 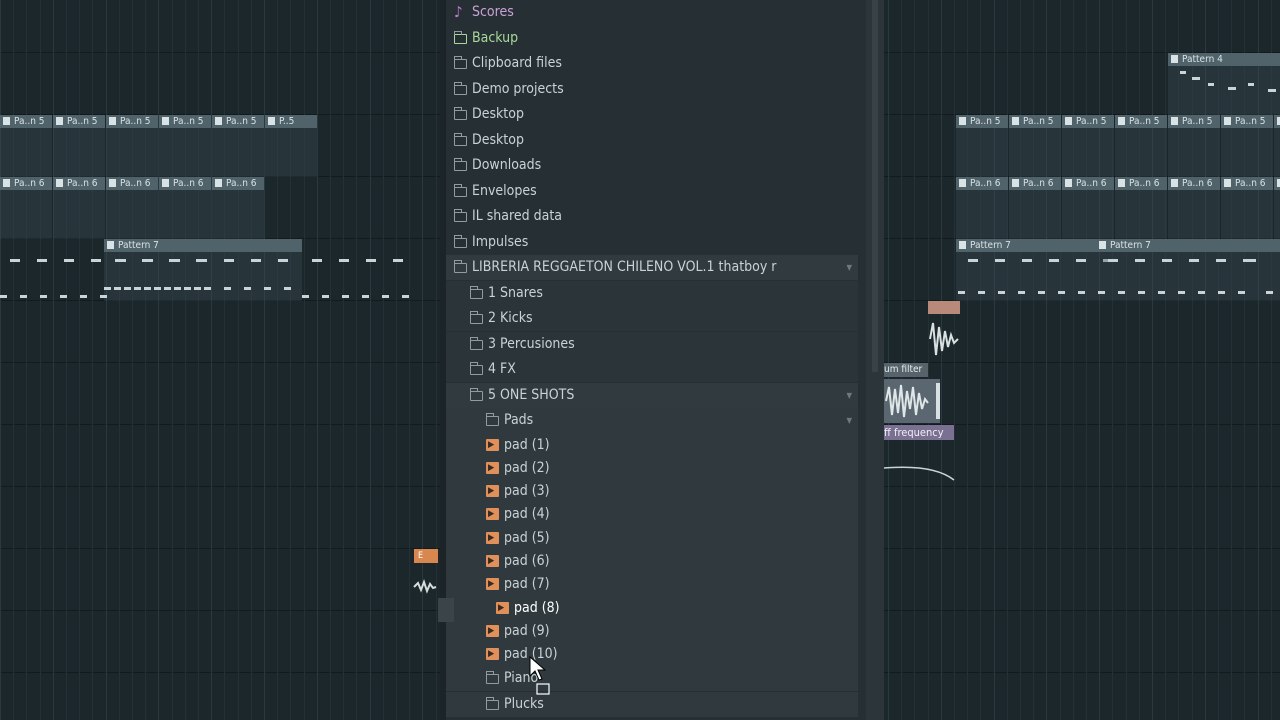 I want to click on pattern-clip: Pa..5, so click(x=1277, y=146).